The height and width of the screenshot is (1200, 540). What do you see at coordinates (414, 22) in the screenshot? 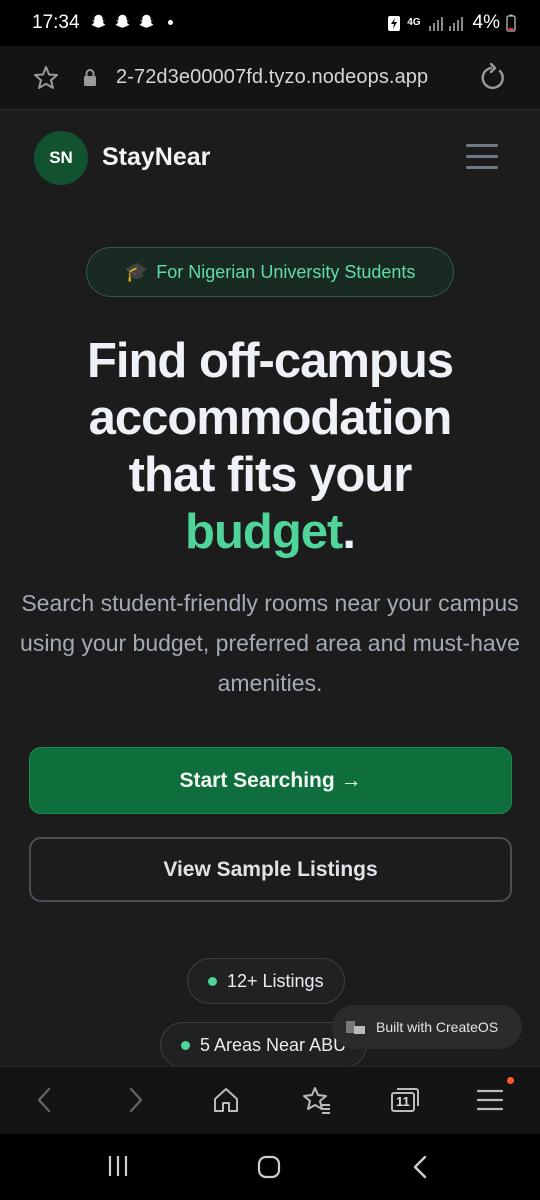
I see `network-type: 4G` at bounding box center [414, 22].